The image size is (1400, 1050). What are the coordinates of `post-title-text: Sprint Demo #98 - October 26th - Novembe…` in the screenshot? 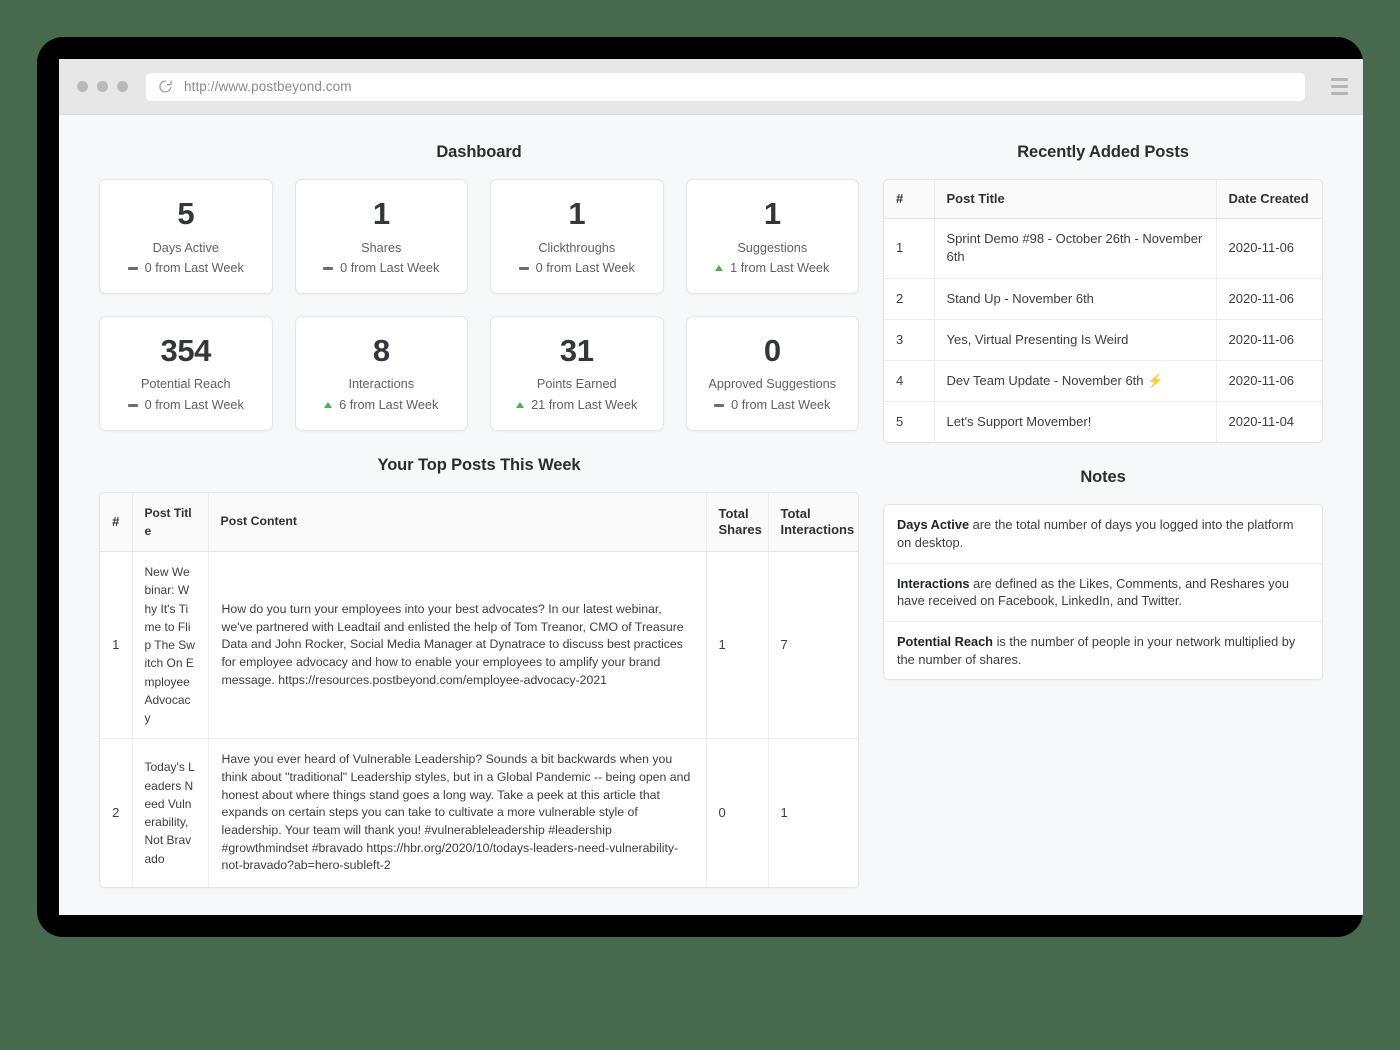 It's located at (1074, 248).